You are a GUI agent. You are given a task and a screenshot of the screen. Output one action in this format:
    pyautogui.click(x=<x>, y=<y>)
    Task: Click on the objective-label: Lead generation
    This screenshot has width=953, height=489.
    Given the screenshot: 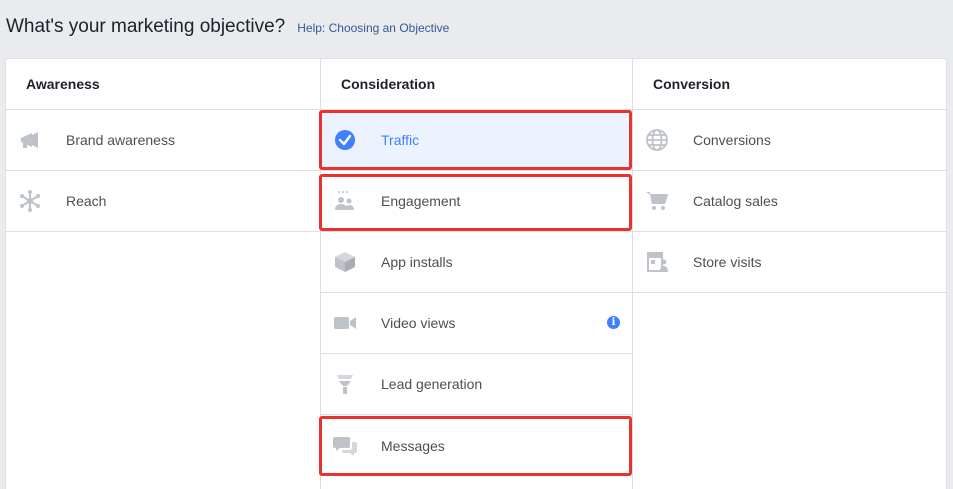 What is the action you would take?
    pyautogui.click(x=432, y=384)
    